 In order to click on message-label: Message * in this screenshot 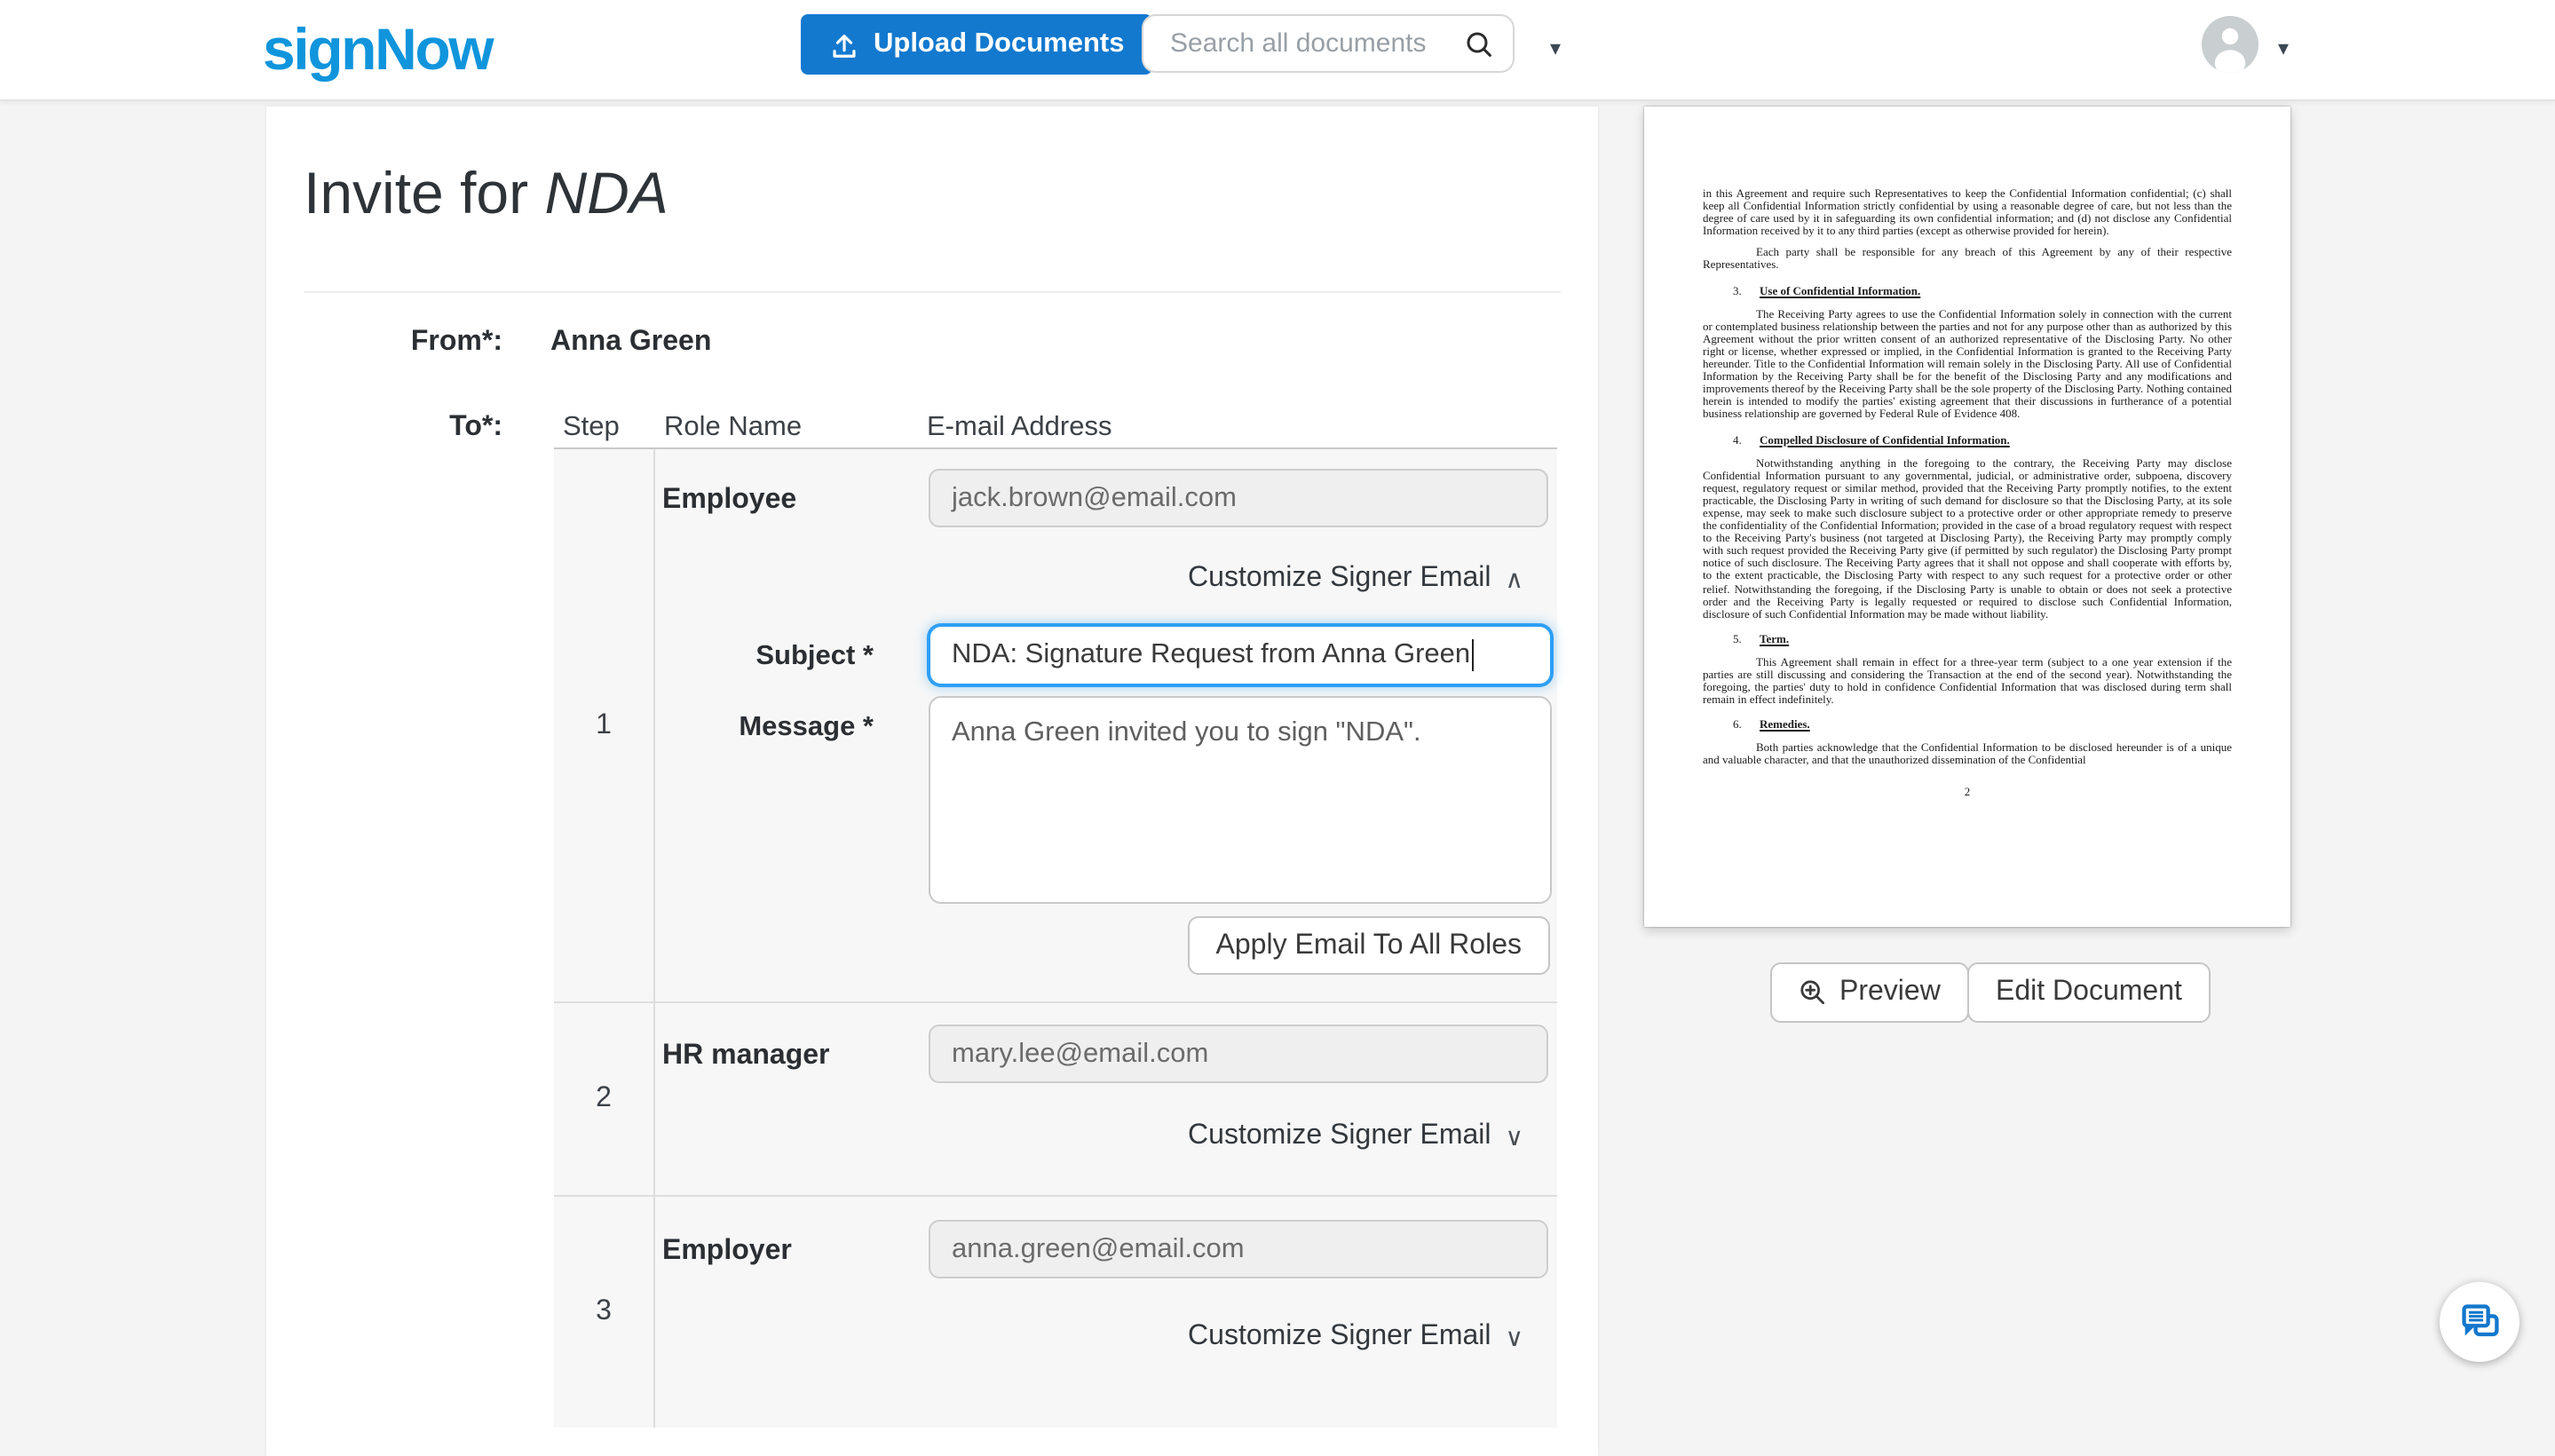, I will do `click(806, 727)`.